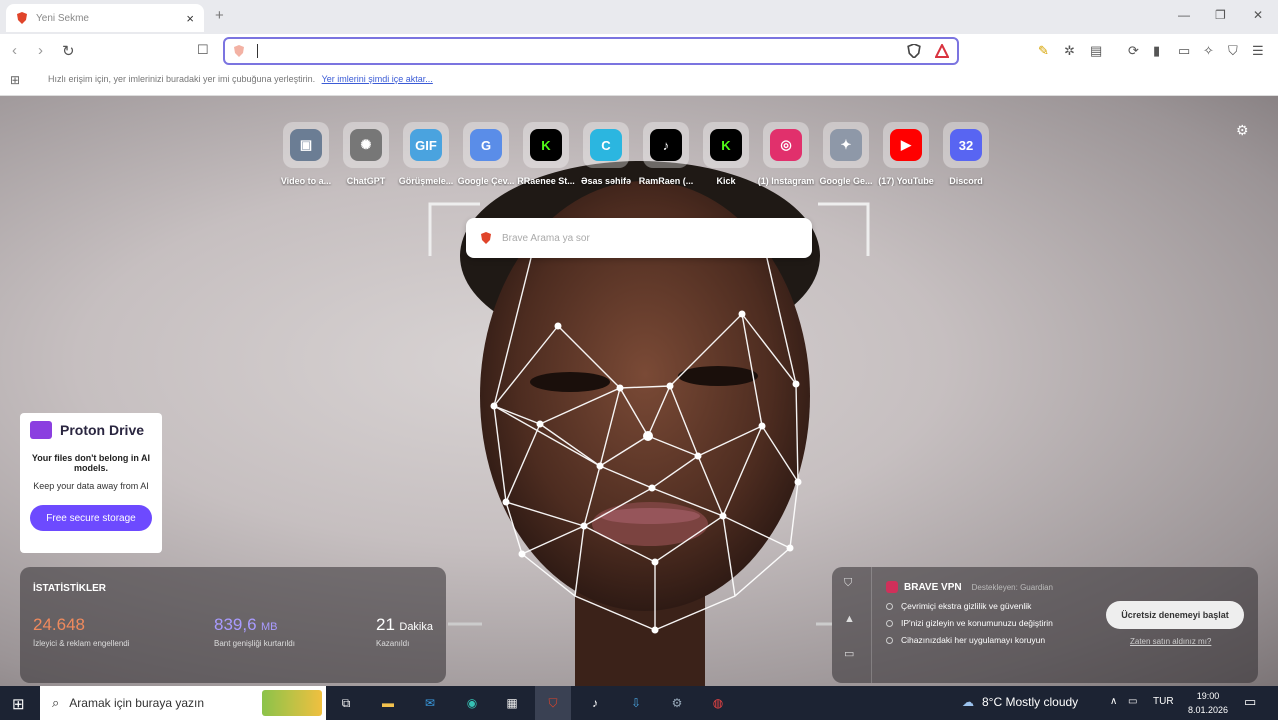 This screenshot has width=1278, height=720. What do you see at coordinates (718, 703) in the screenshot?
I see `recorder-icon: ◍` at bounding box center [718, 703].